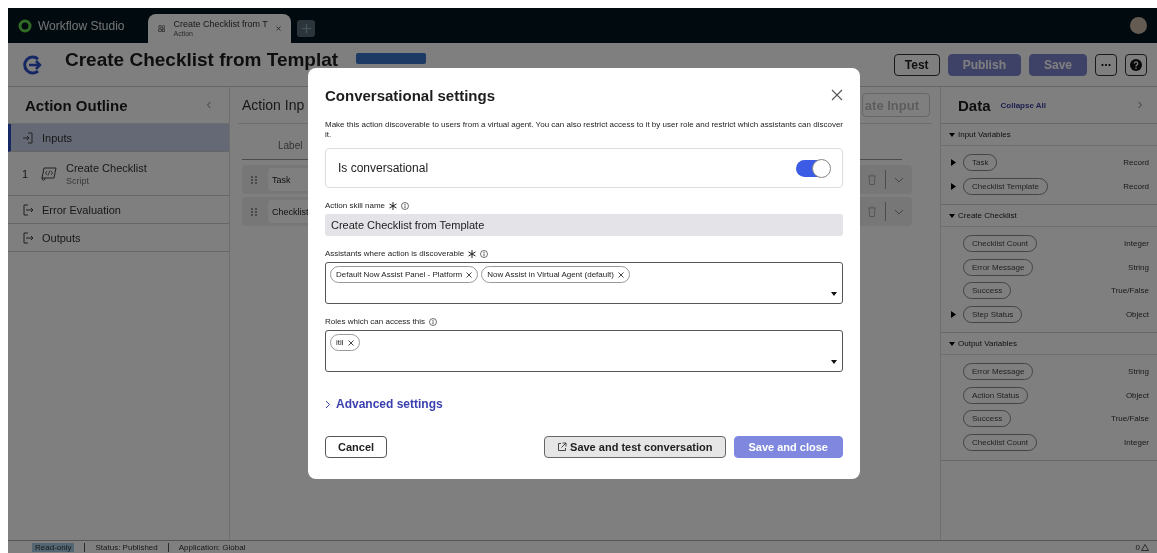  Describe the element at coordinates (25, 25) in the screenshot. I see `ring-logo-icon` at that location.